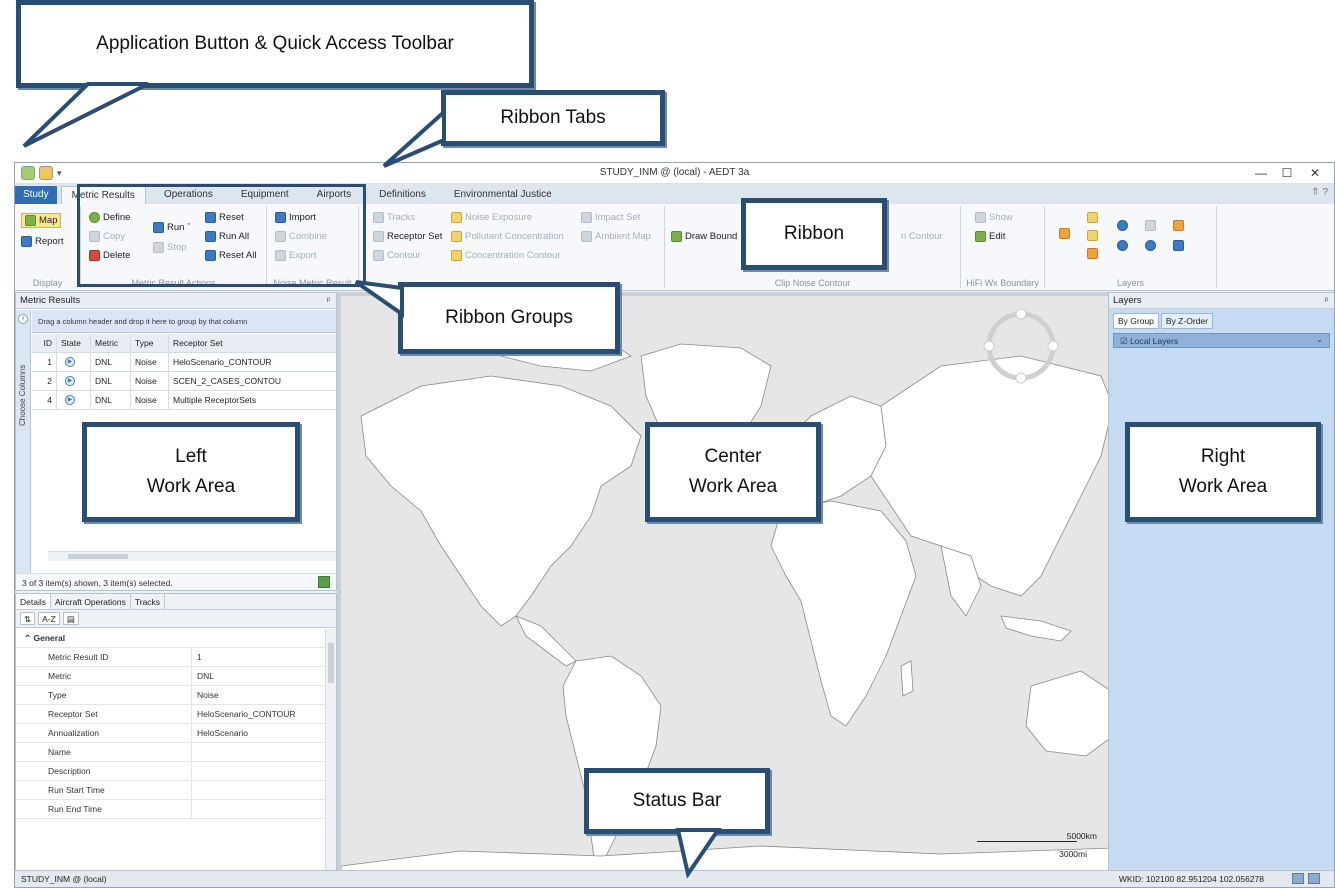  Describe the element at coordinates (170, 695) in the screenshot. I see `property-row: Type Noise` at that location.